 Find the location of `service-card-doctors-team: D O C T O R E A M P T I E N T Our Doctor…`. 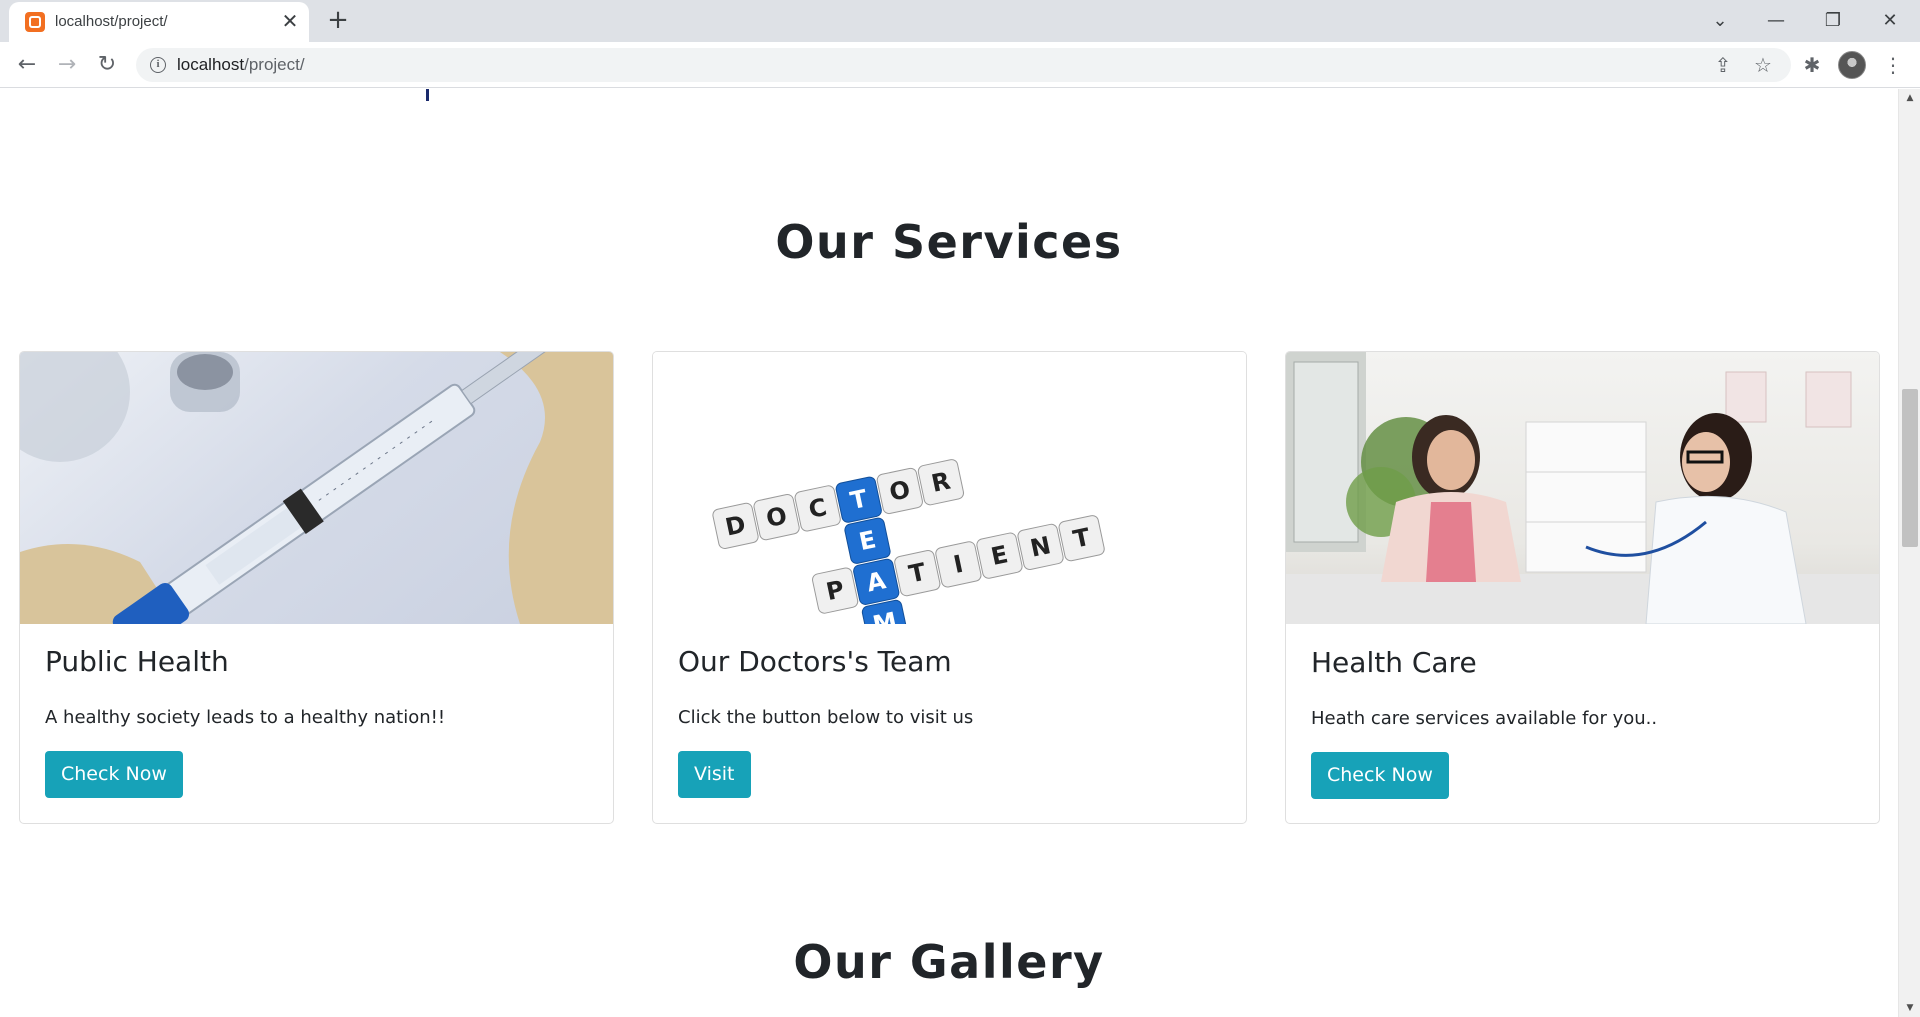

service-card-doctors-team: D O C T O R E A M P T I E N T Our Doctor… is located at coordinates (949, 587).